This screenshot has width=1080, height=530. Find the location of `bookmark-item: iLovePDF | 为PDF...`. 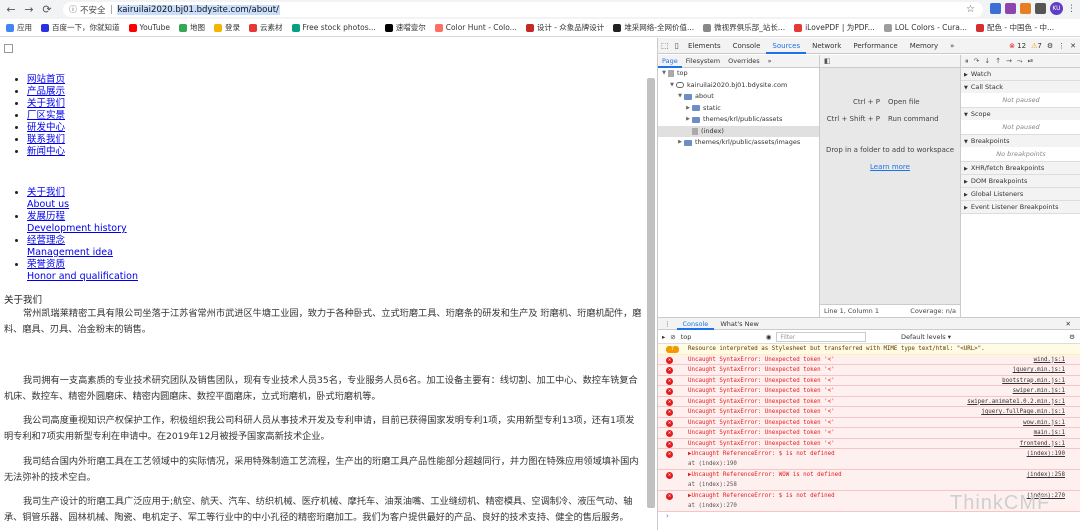

bookmark-item: iLovePDF | 为PDF... is located at coordinates (834, 27).